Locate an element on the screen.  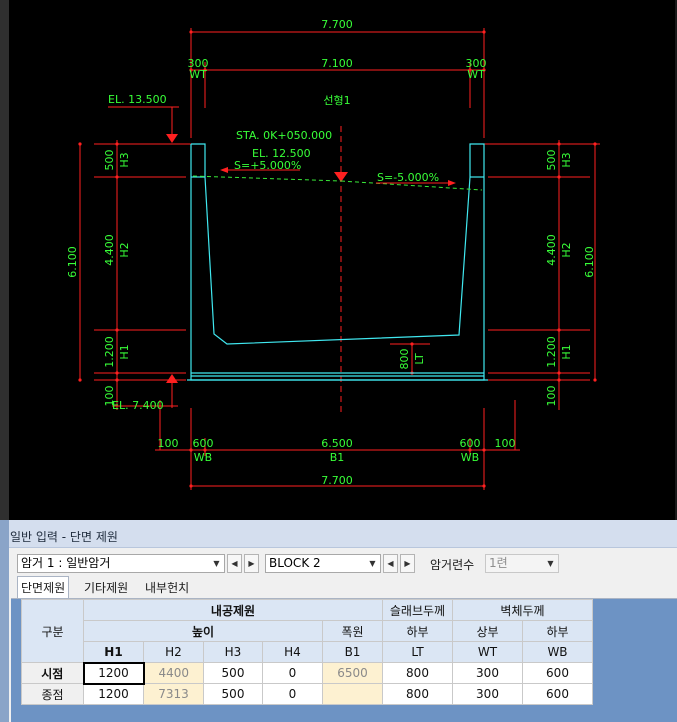
left-h2: 4.400 is located at coordinates (109, 250).